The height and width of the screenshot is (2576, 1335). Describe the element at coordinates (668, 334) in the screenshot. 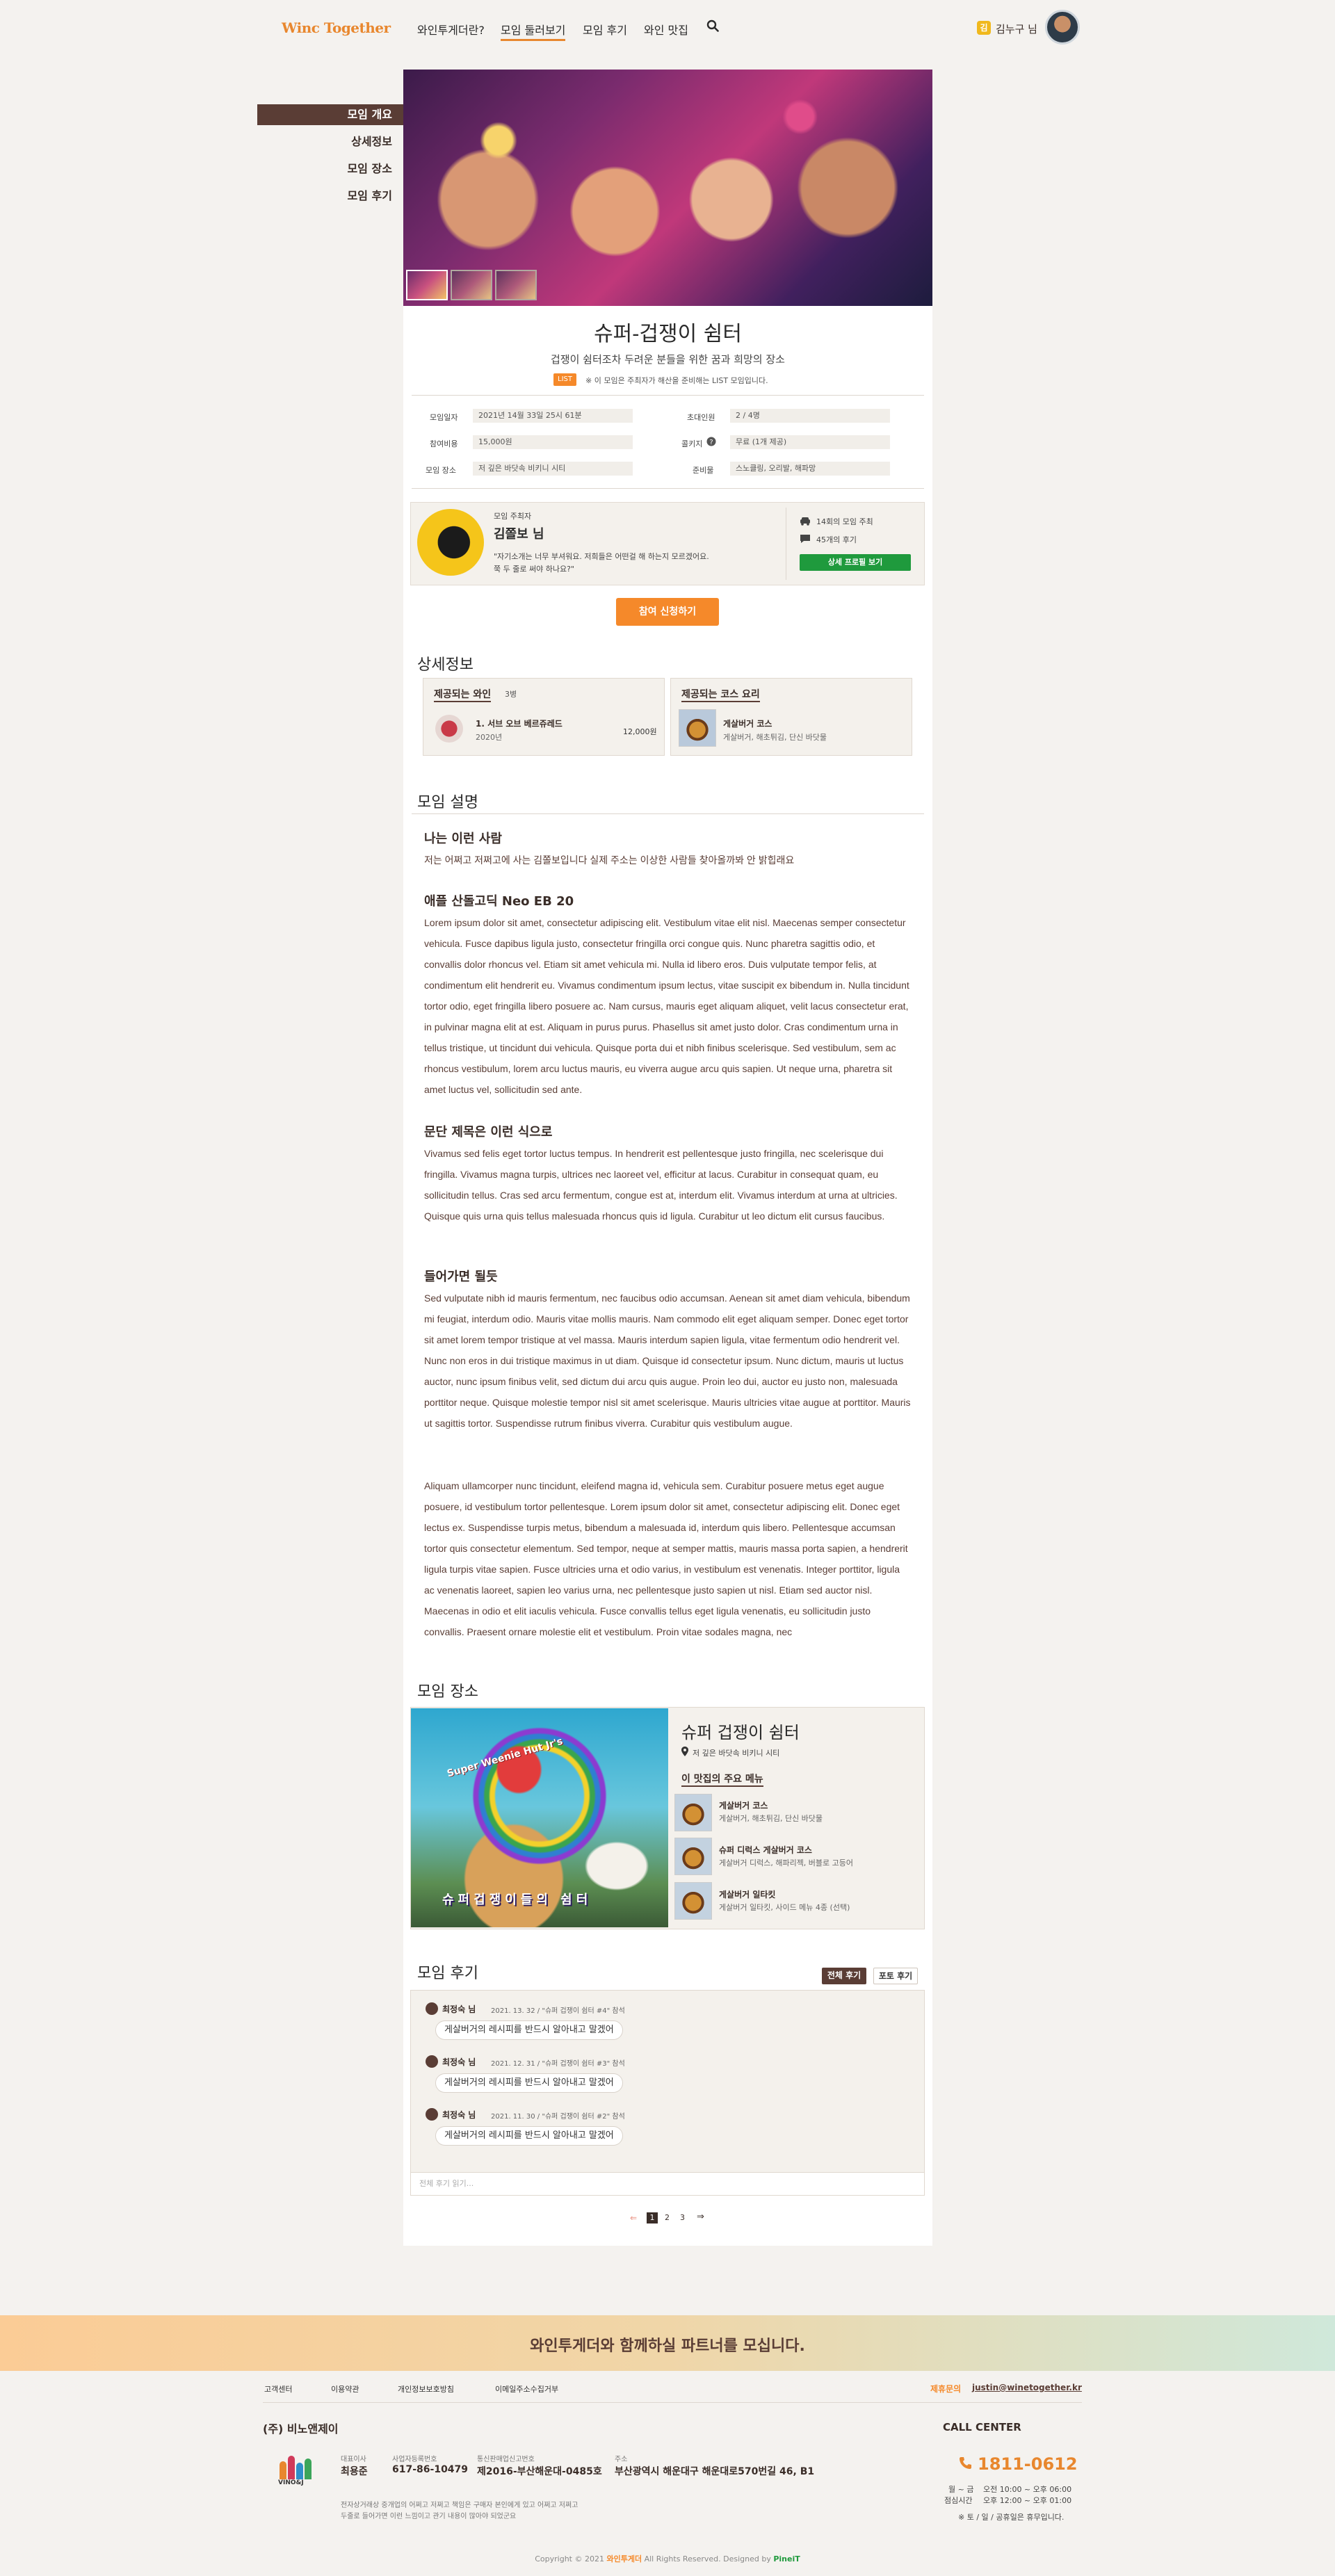

I see `meetup-title: 슈퍼-겁쟁이 쉼터` at that location.